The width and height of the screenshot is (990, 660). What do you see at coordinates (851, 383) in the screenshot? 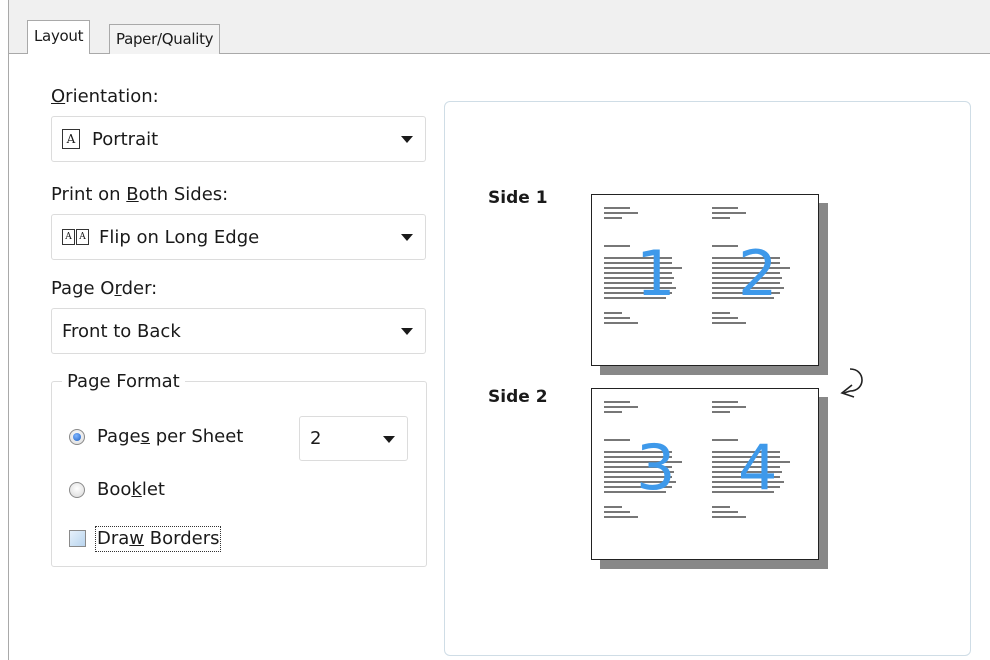
I see `flip-rotate-icon` at bounding box center [851, 383].